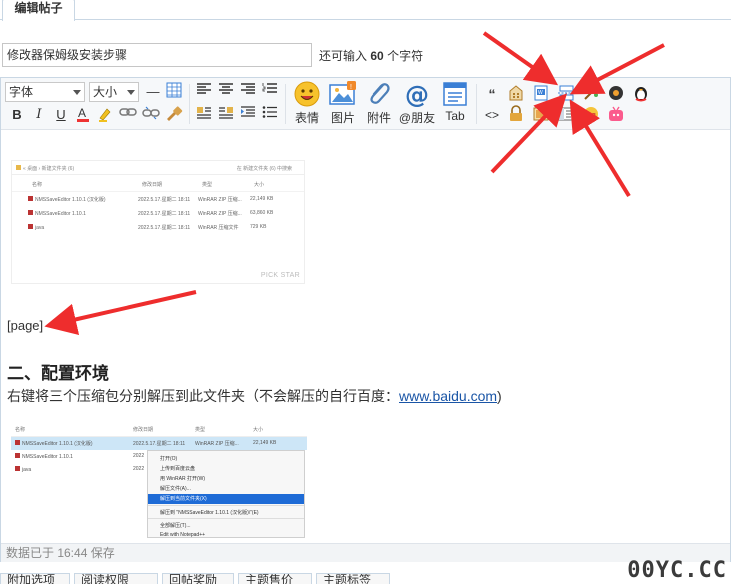 The width and height of the screenshot is (731, 584). Describe the element at coordinates (200, 430) in the screenshot. I see `col-type: 类型` at that location.